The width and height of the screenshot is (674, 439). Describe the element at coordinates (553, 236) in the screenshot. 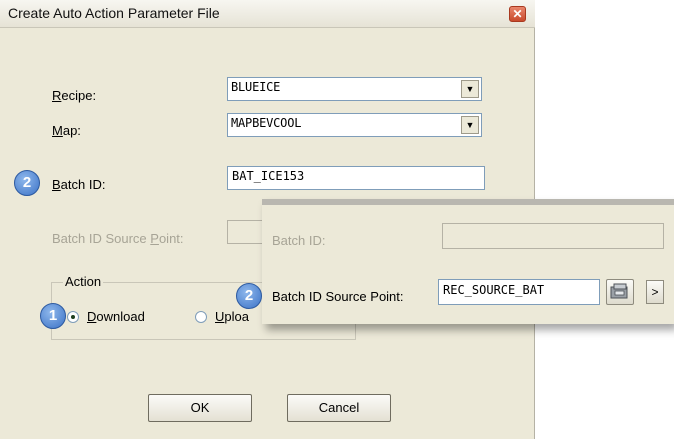

I see `callout-batch-id-input` at that location.